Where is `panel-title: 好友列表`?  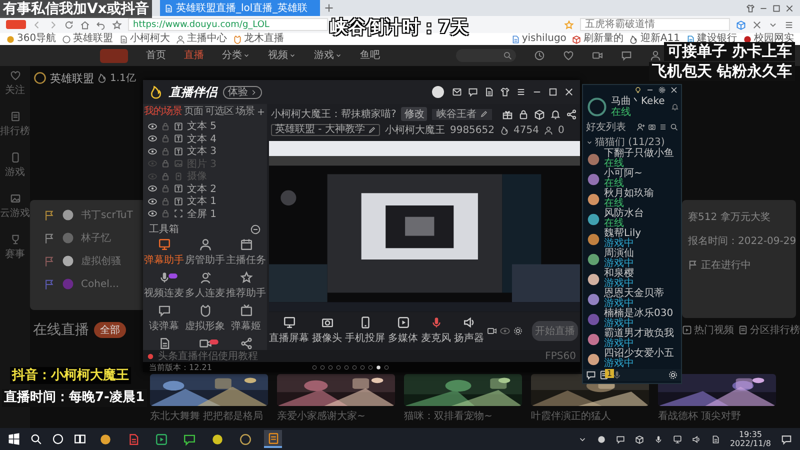 panel-title: 好友列表 is located at coordinates (606, 127).